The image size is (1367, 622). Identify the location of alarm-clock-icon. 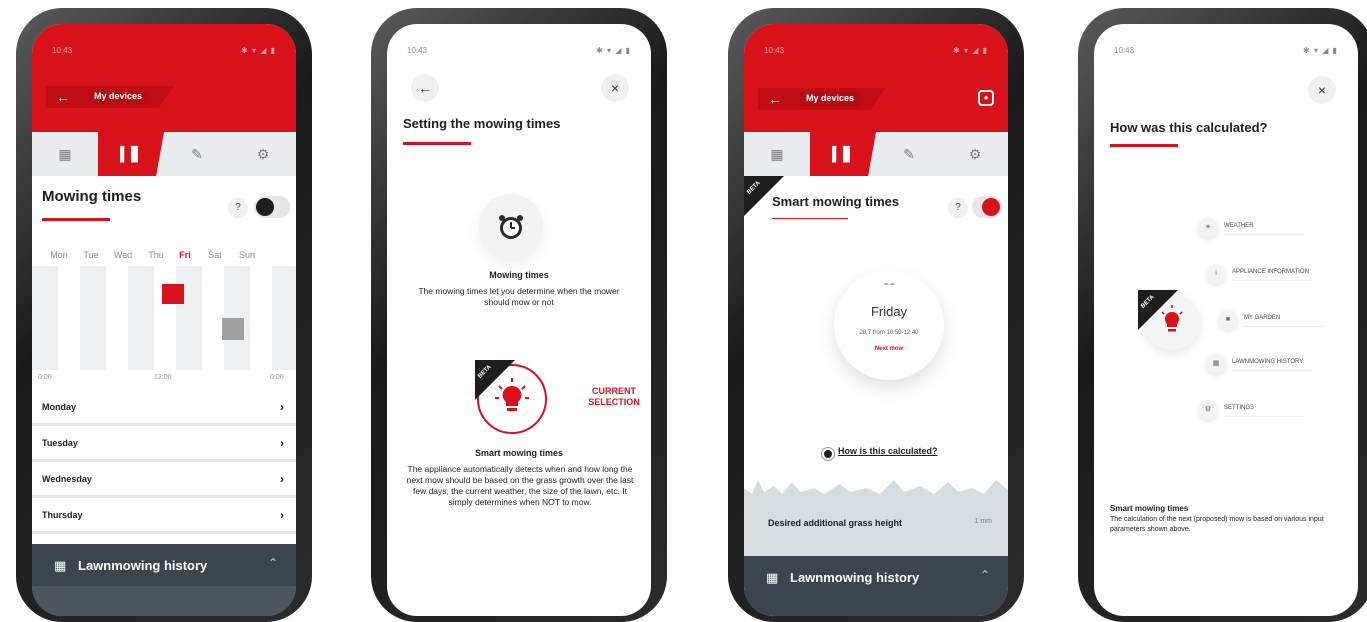
(511, 227).